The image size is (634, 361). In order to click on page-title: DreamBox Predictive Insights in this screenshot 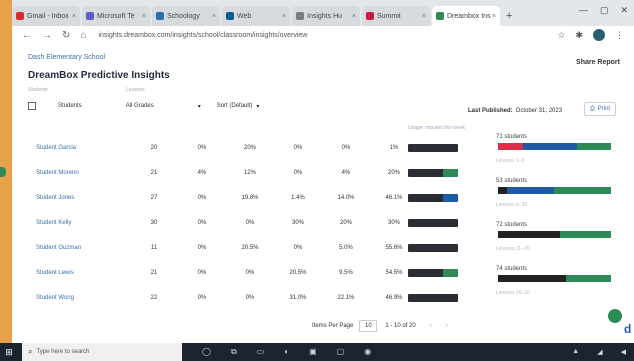, I will do `click(99, 75)`.